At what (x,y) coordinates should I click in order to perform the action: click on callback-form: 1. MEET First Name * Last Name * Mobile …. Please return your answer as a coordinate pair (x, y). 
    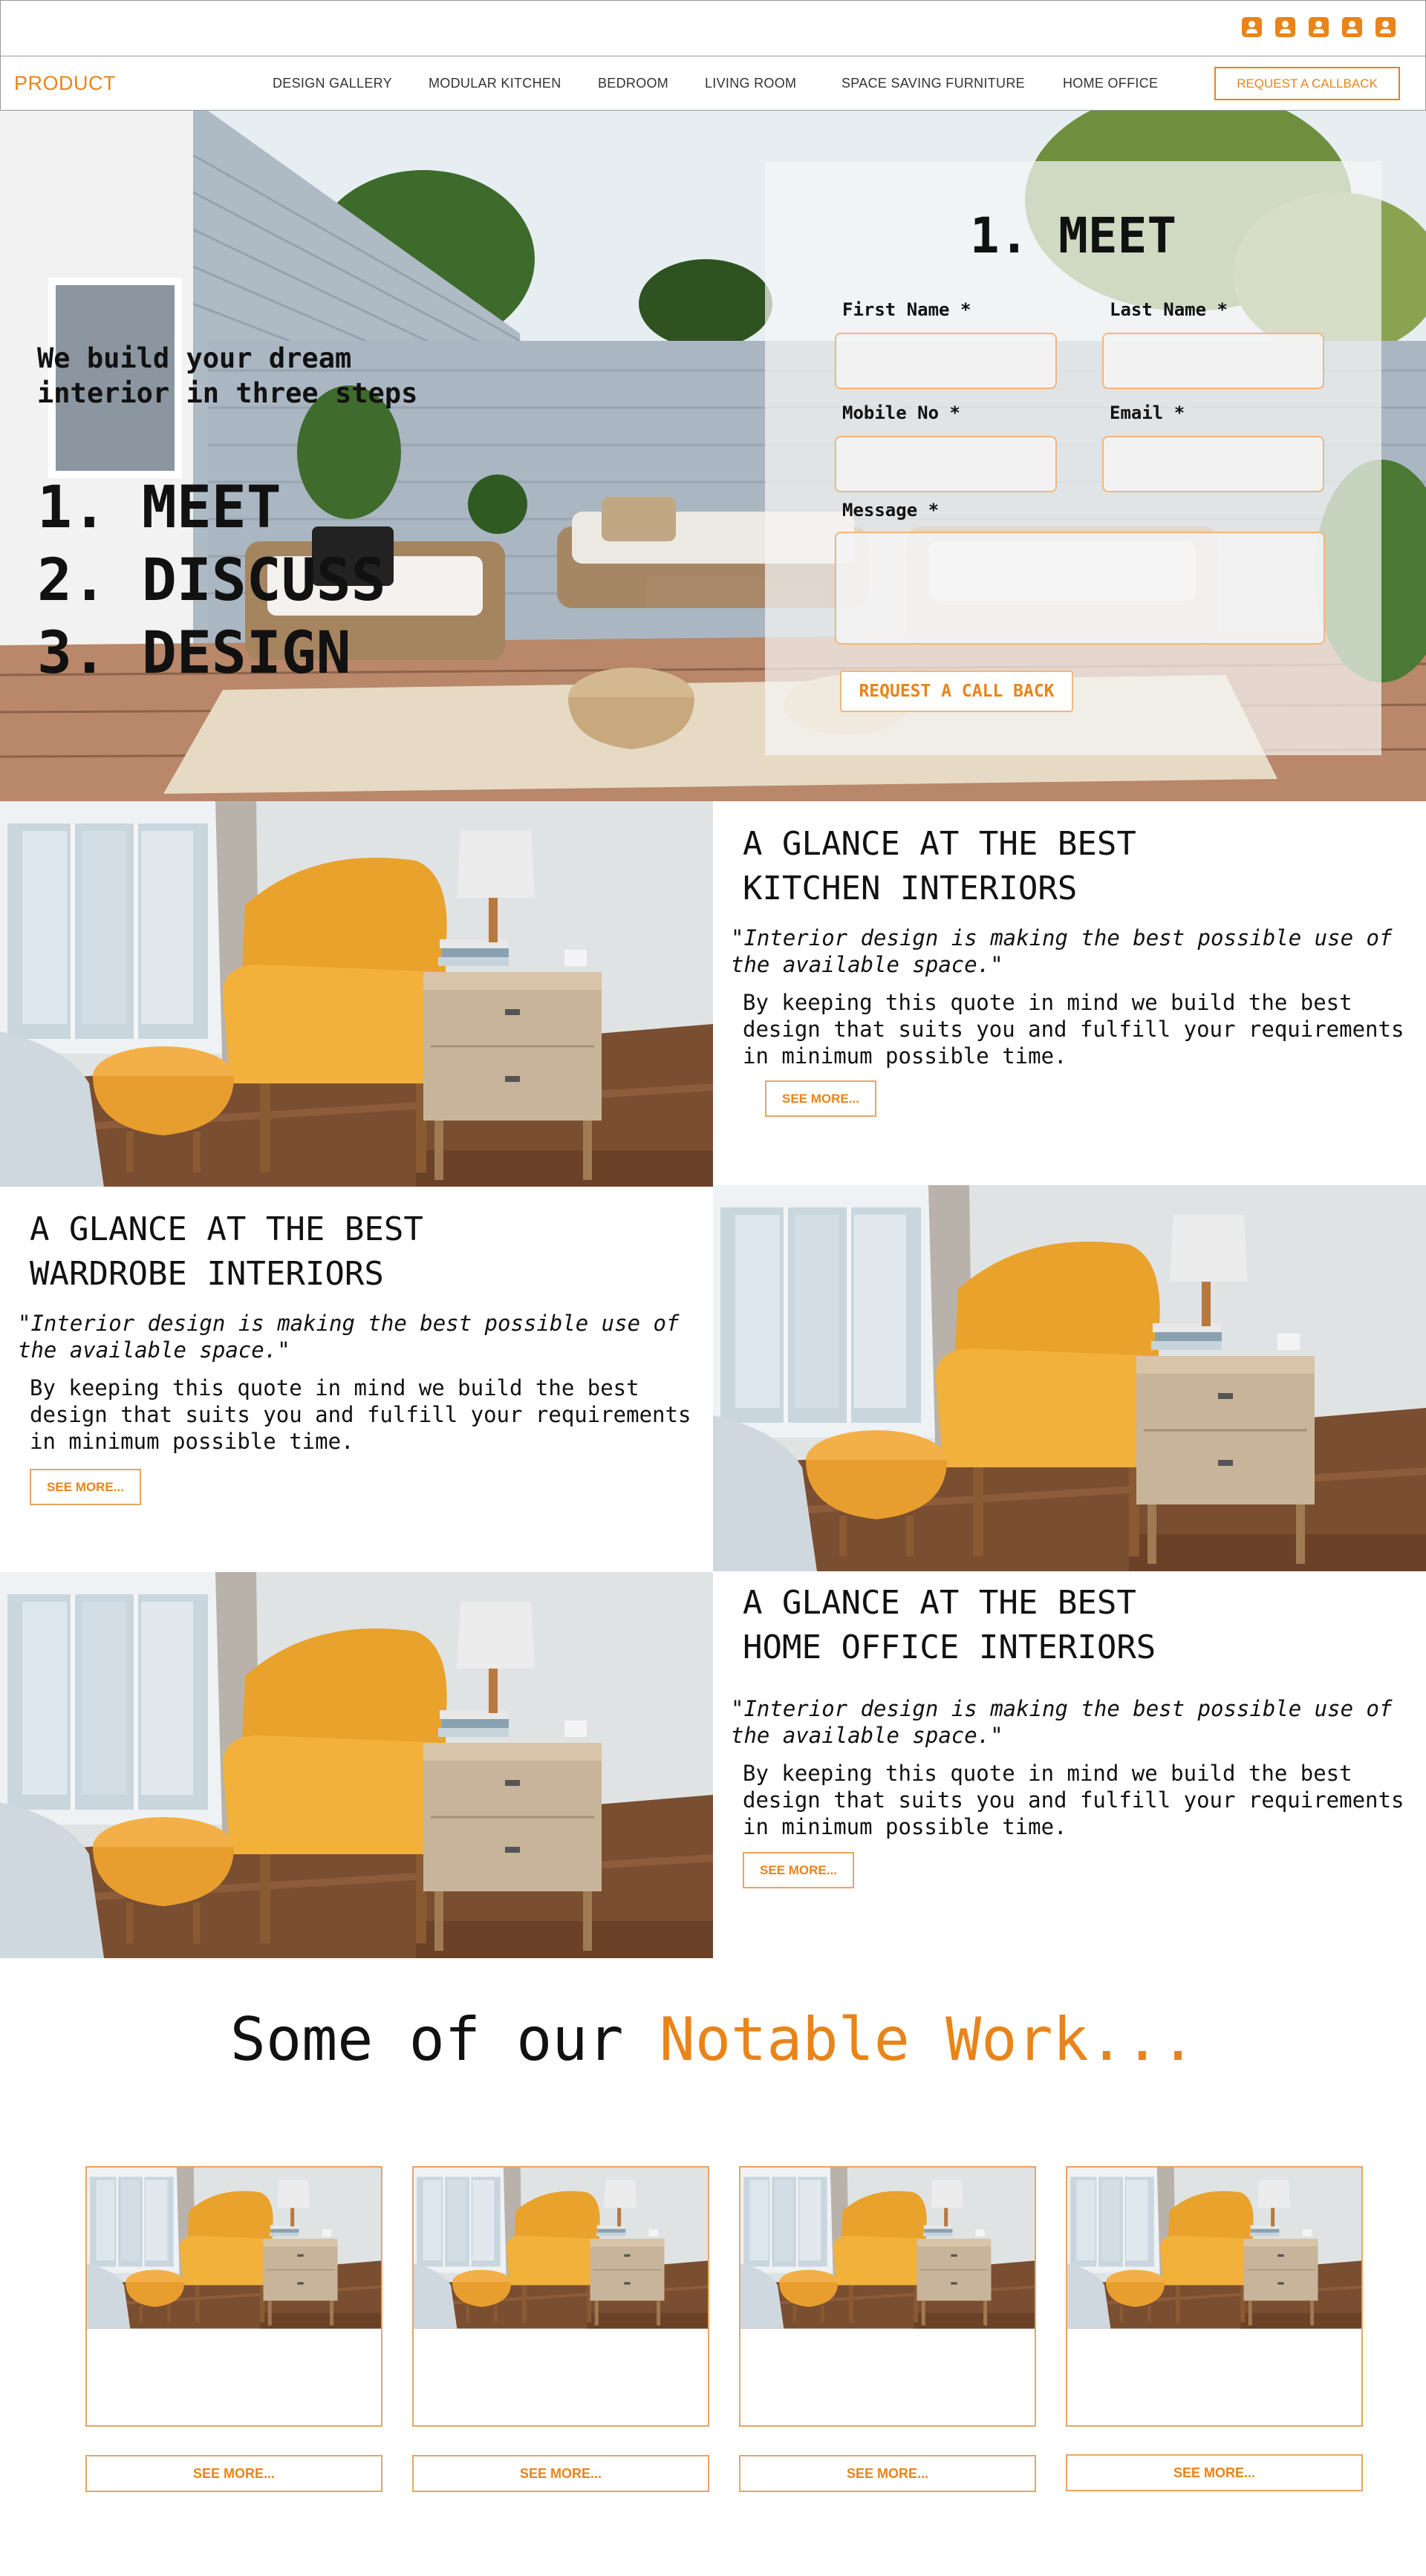
    Looking at the image, I should click on (1073, 458).